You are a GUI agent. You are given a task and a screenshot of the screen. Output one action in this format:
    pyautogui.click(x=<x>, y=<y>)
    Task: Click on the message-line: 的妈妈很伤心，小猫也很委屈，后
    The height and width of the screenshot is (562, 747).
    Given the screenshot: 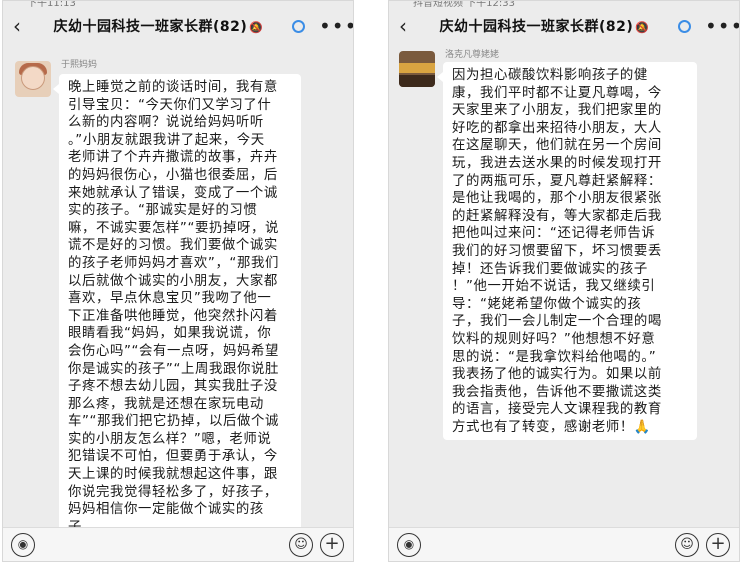 What is the action you would take?
    pyautogui.click(x=173, y=175)
    